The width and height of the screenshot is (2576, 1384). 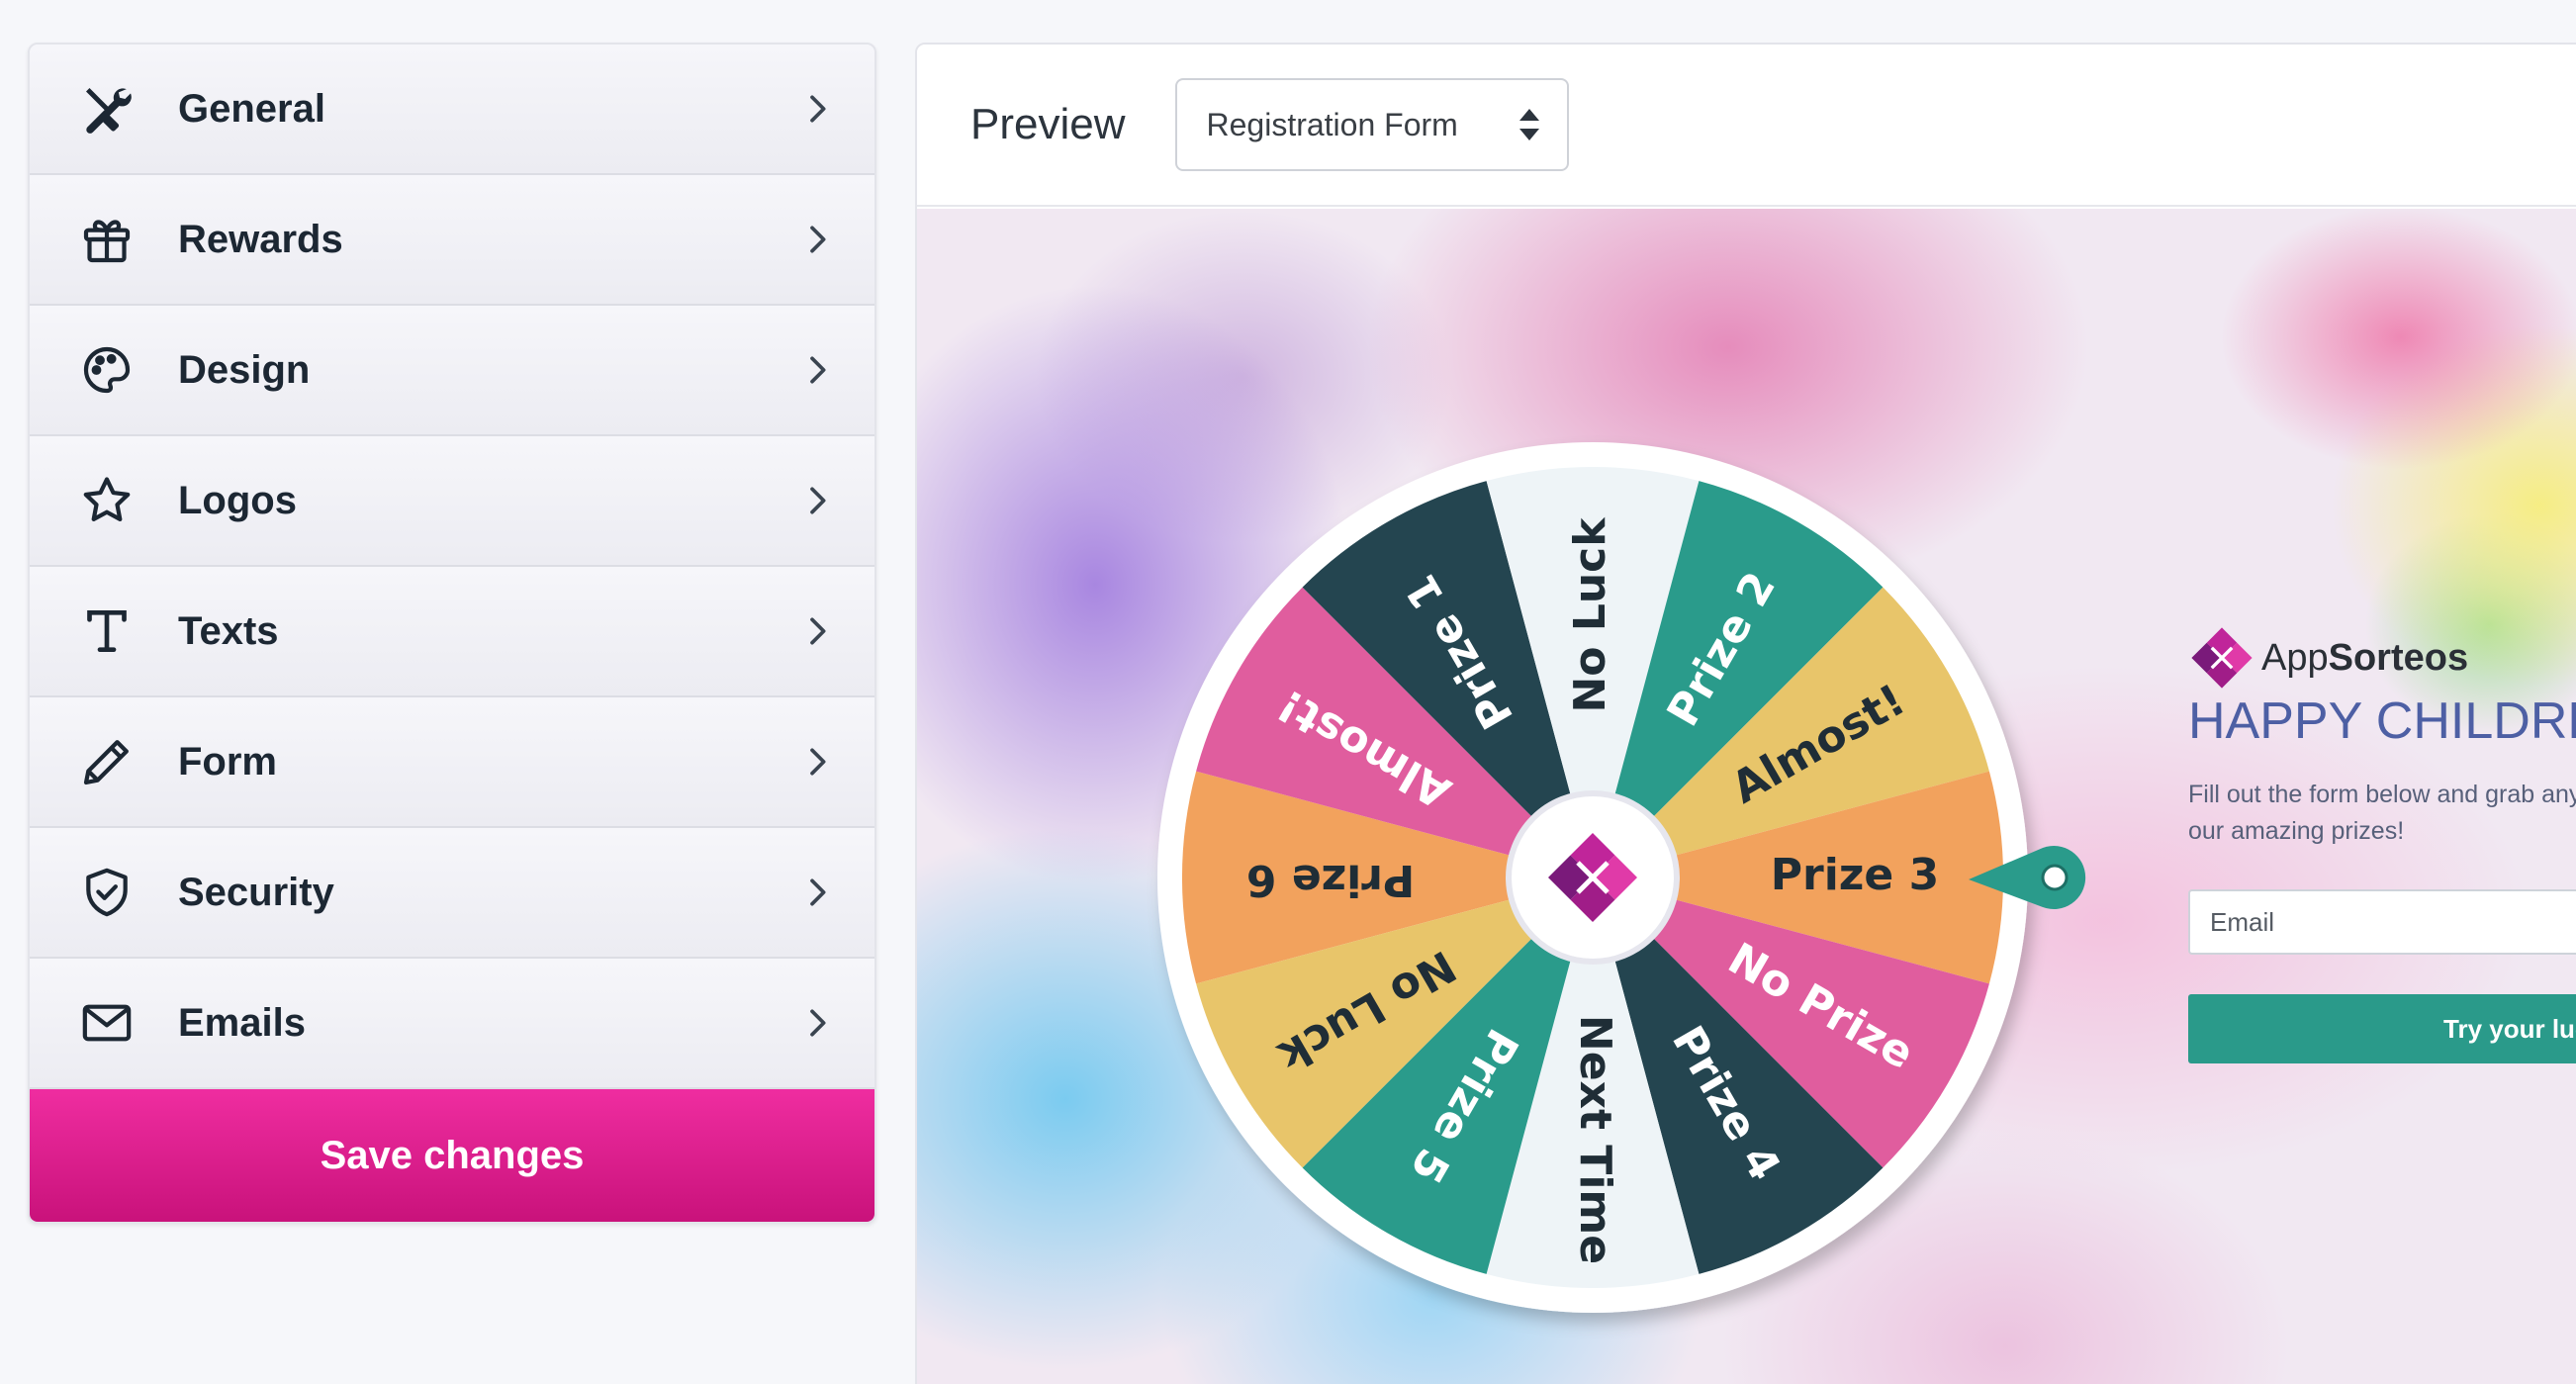 What do you see at coordinates (237, 500) in the screenshot?
I see `sidebar-item-label: Logos` at bounding box center [237, 500].